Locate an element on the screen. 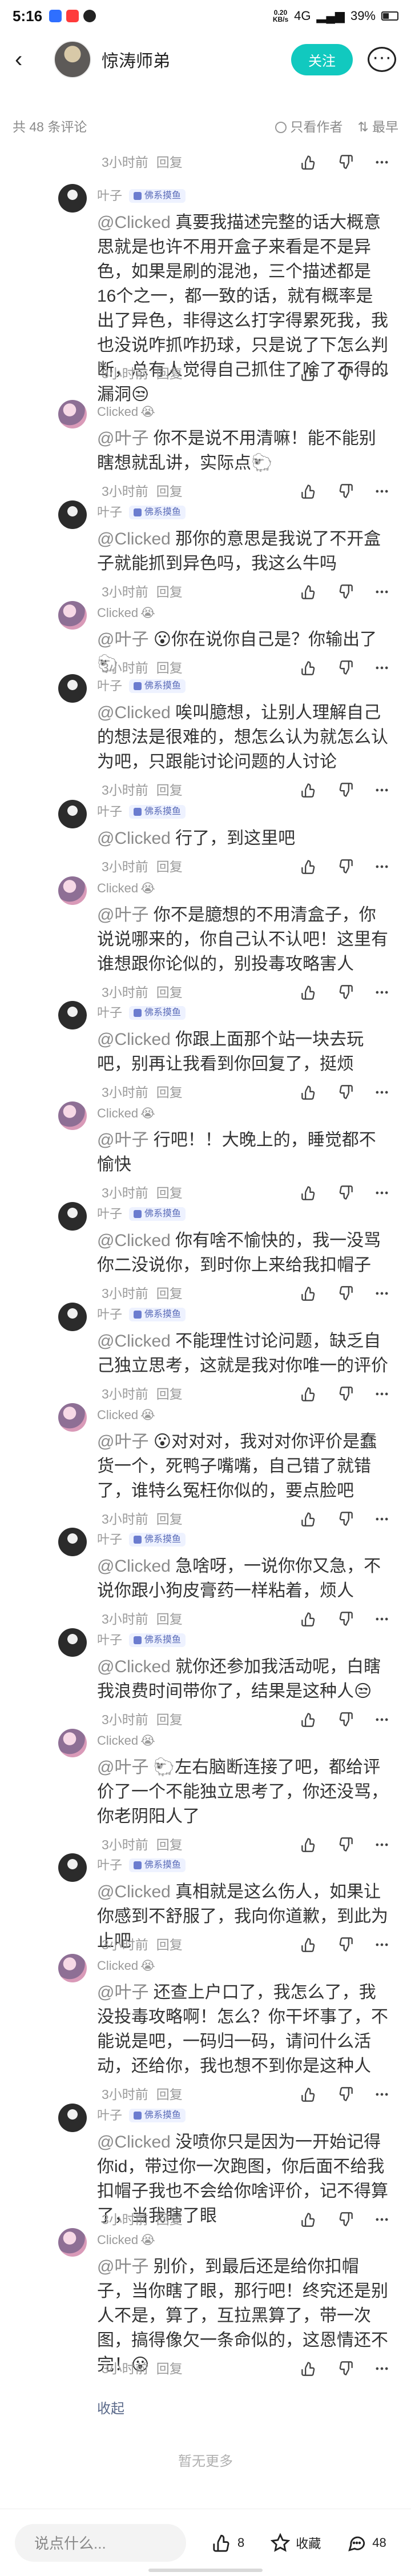  favorite-button: 收藏 is located at coordinates (296, 2543).